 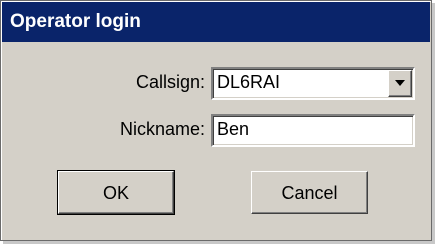 I want to click on callsign-value: DL6RAI, so click(x=249, y=82).